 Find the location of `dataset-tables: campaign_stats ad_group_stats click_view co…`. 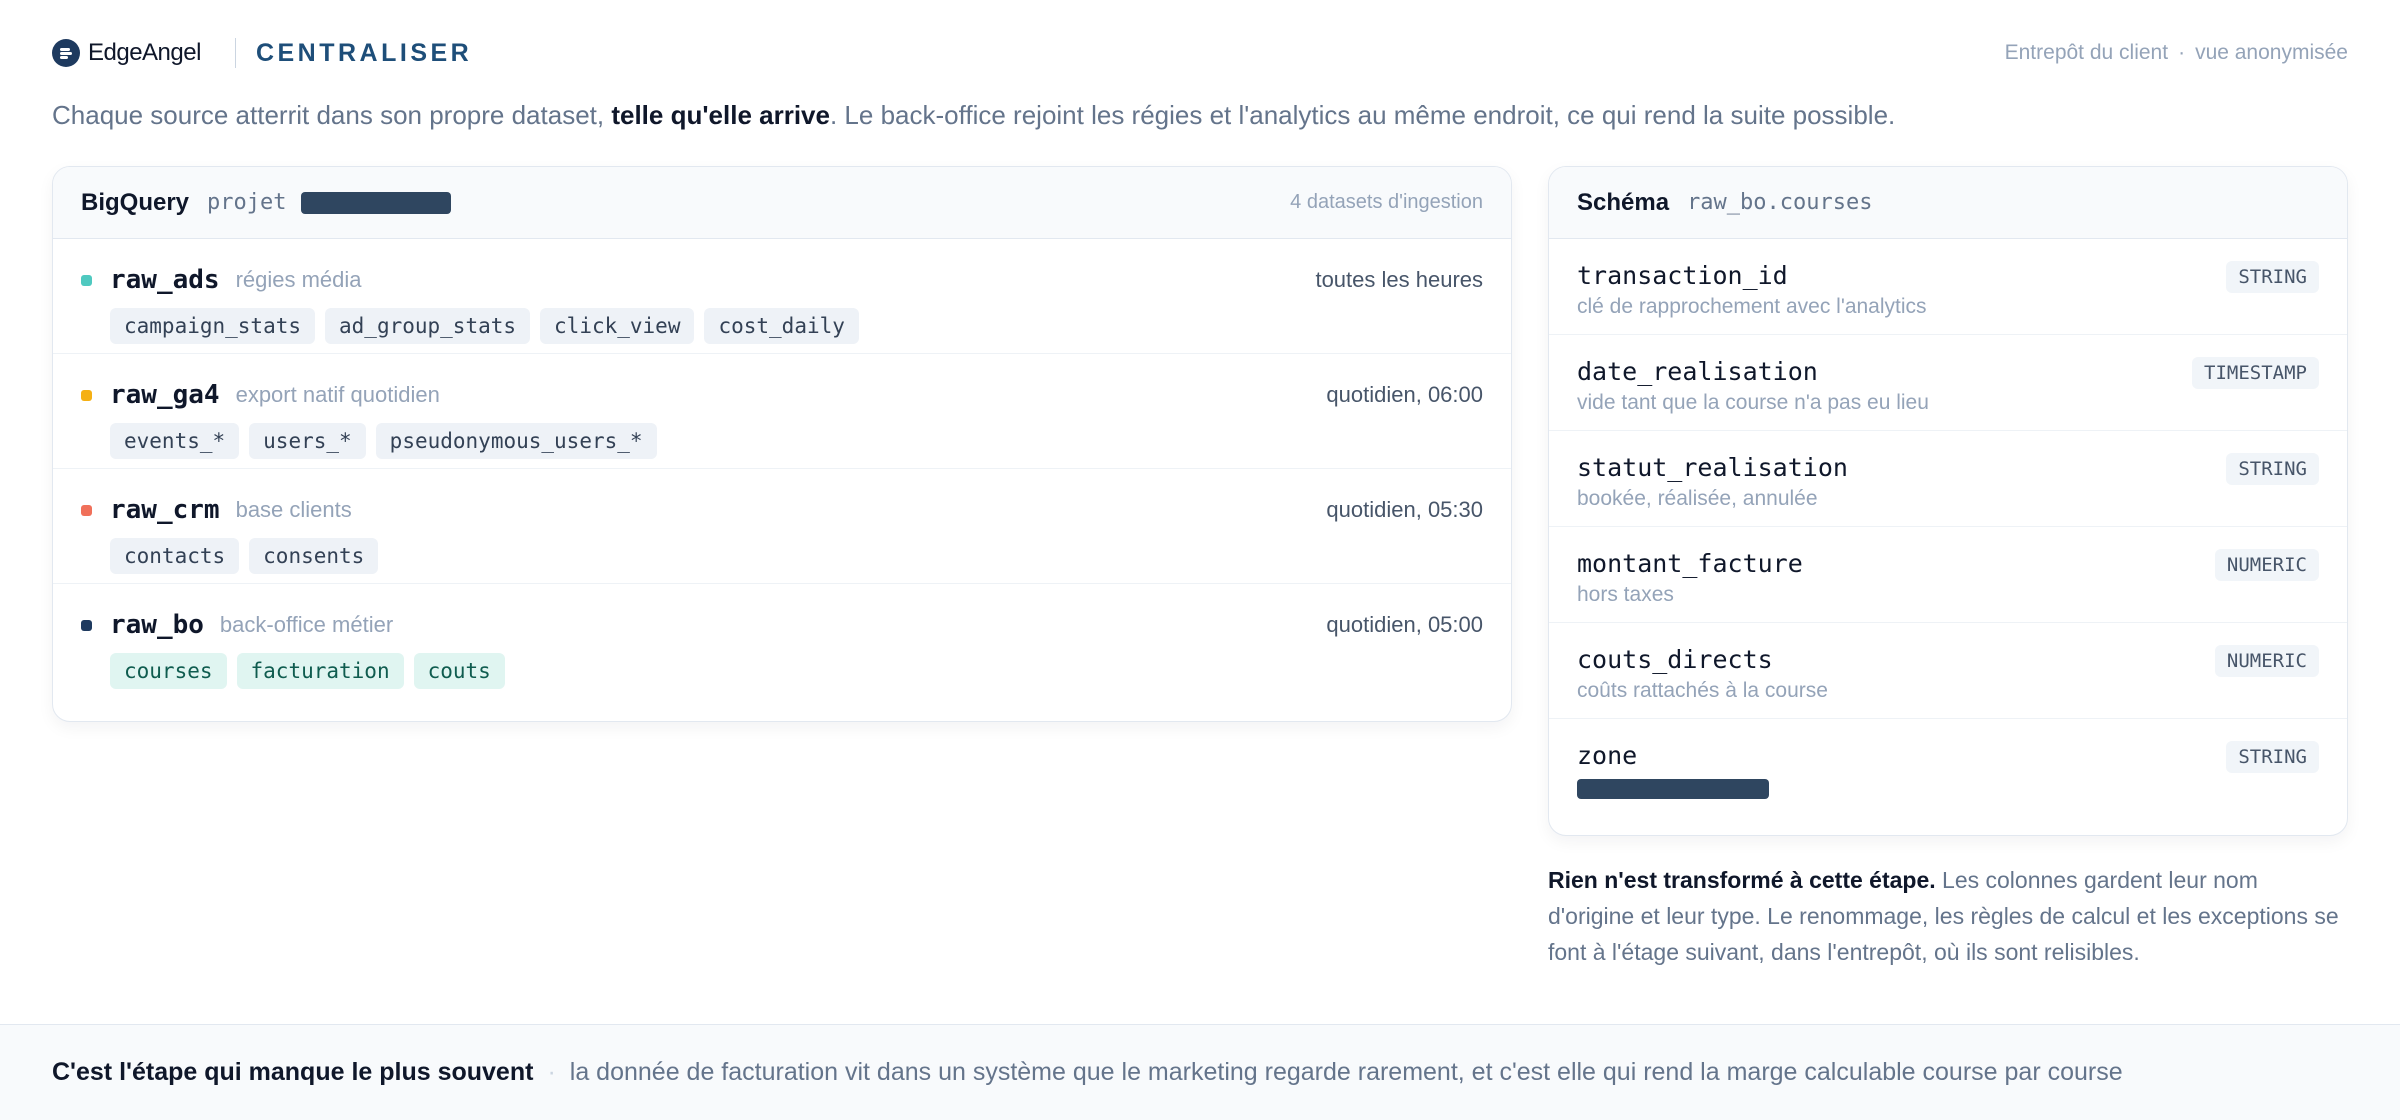

dataset-tables: campaign_stats ad_group_stats click_view co… is located at coordinates (796, 326).